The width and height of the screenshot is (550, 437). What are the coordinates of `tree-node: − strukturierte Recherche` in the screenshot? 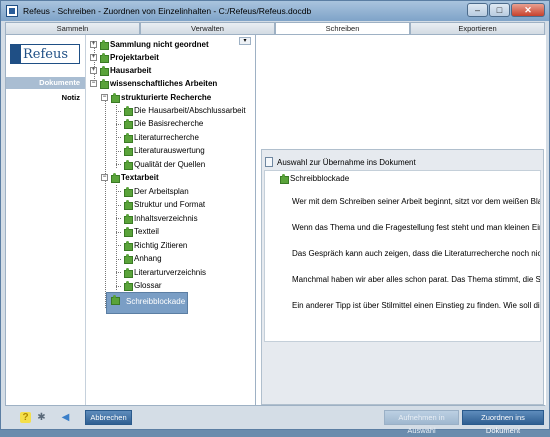 It's located at (156, 97).